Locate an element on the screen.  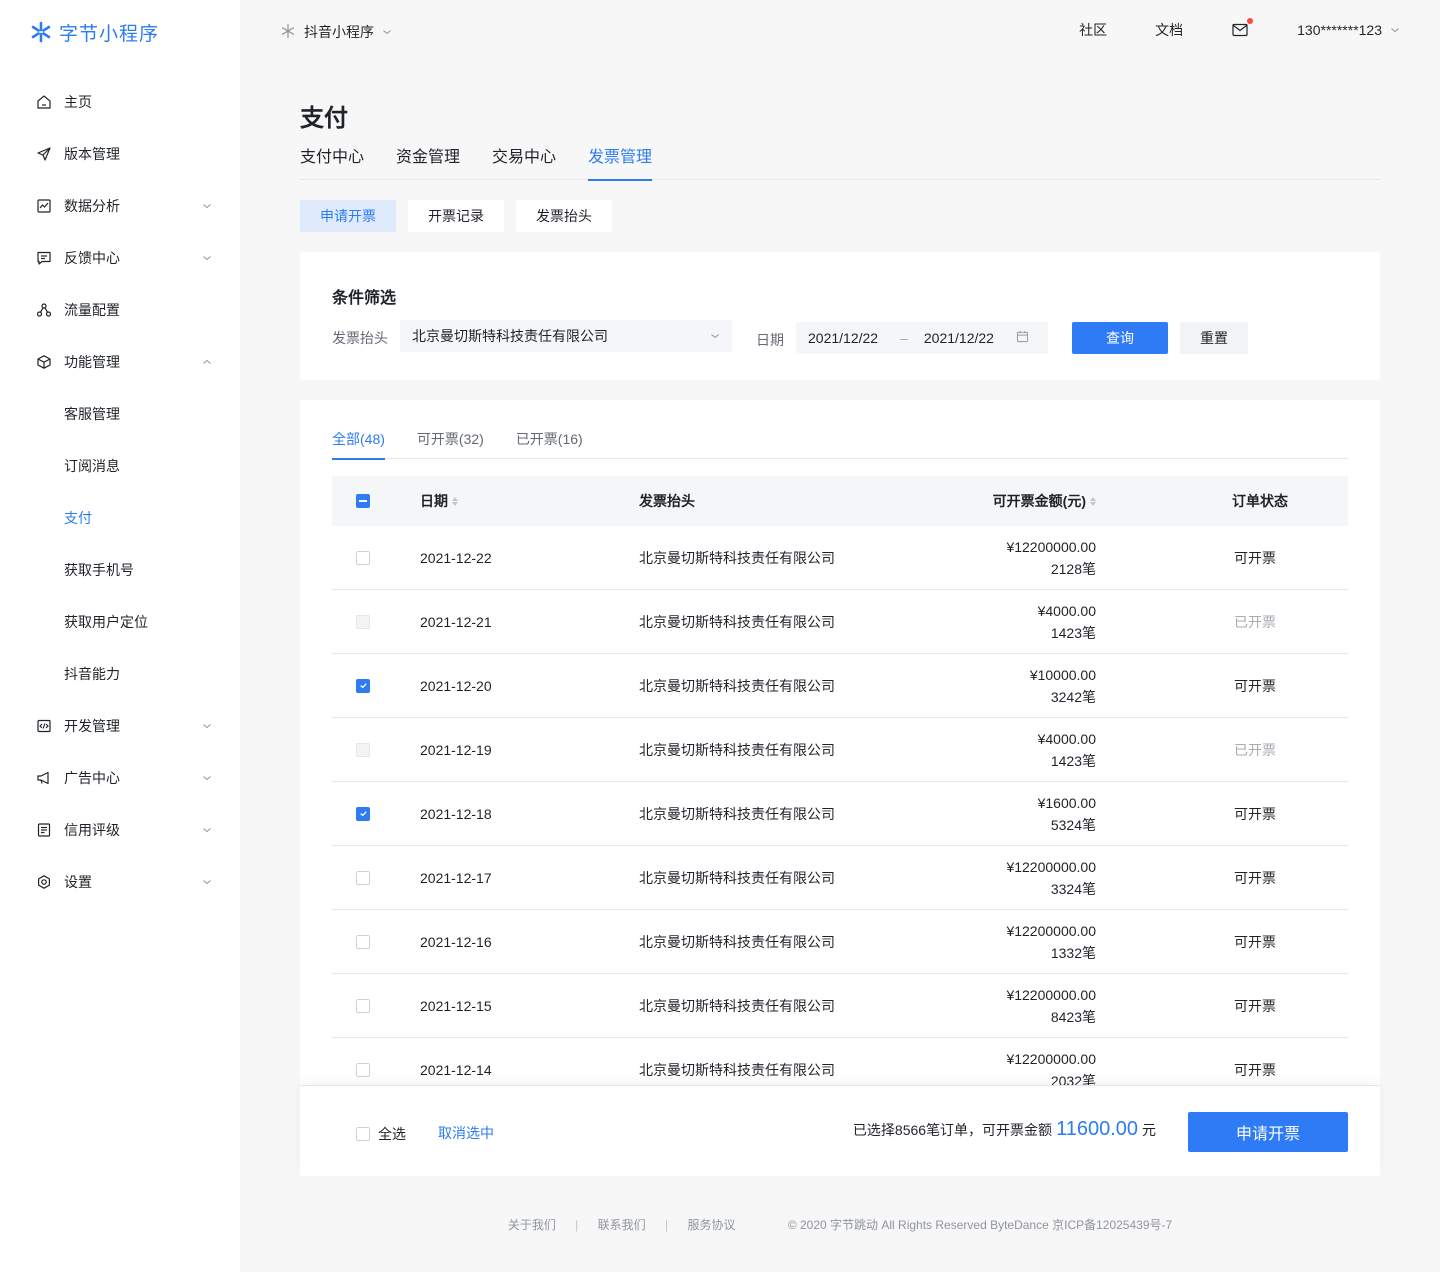
header-date: 日期 is located at coordinates (439, 501).